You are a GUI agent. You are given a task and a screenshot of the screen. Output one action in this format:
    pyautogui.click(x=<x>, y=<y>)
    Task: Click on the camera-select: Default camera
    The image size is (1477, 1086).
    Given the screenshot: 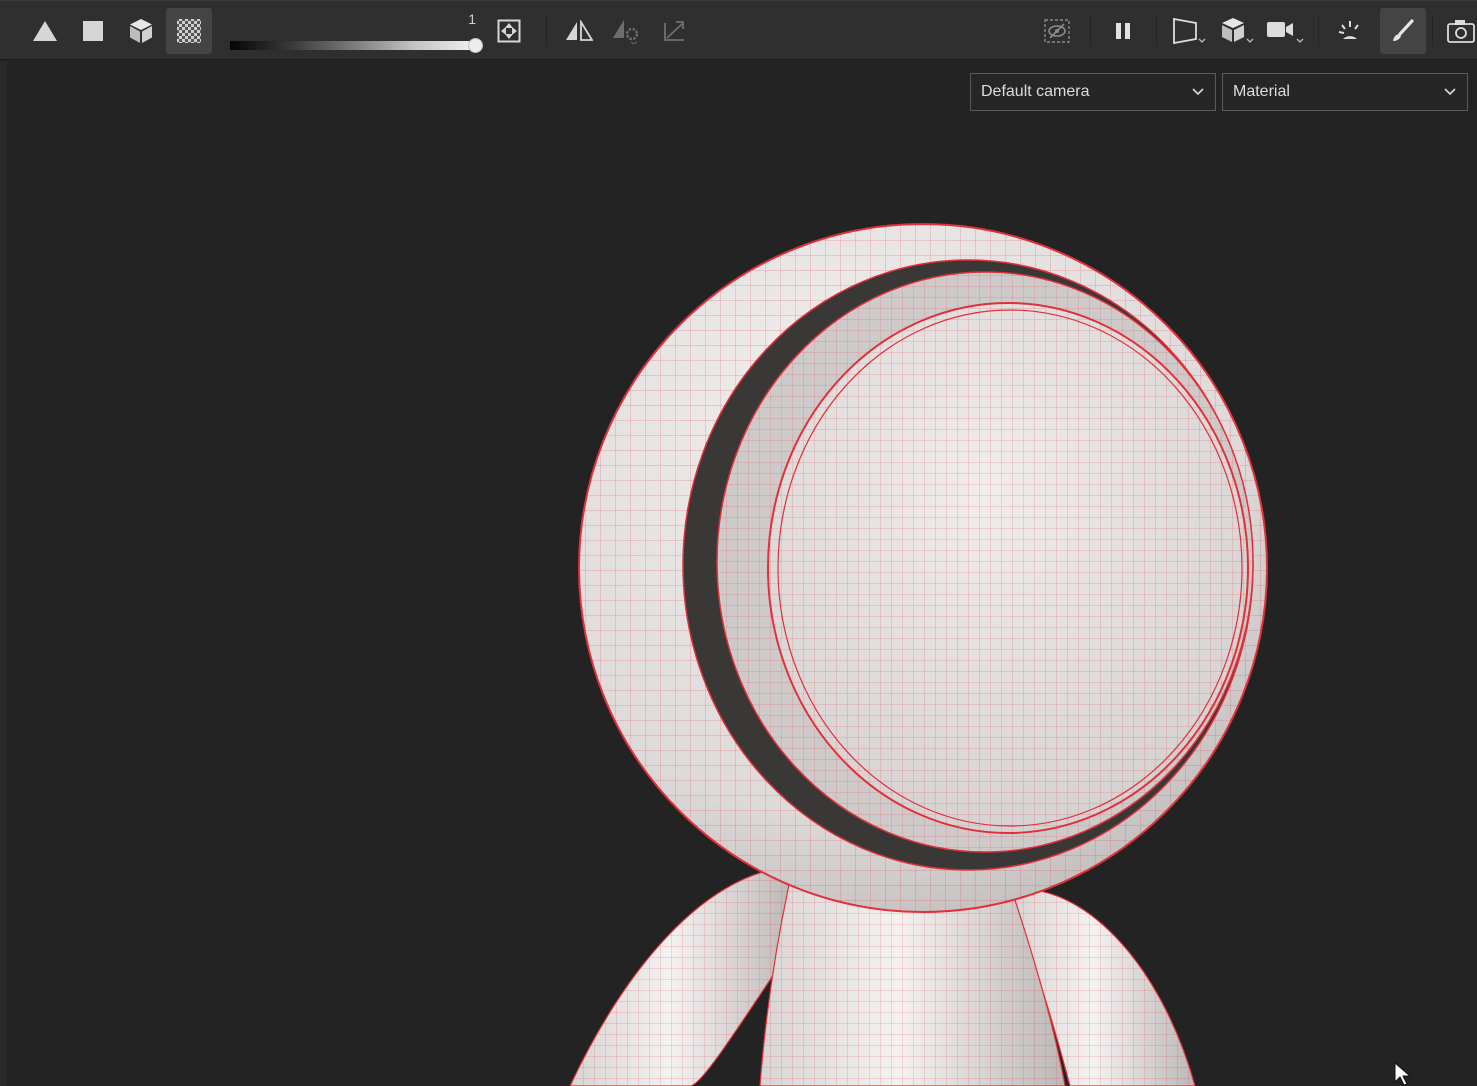 What is the action you would take?
    pyautogui.click(x=1093, y=92)
    